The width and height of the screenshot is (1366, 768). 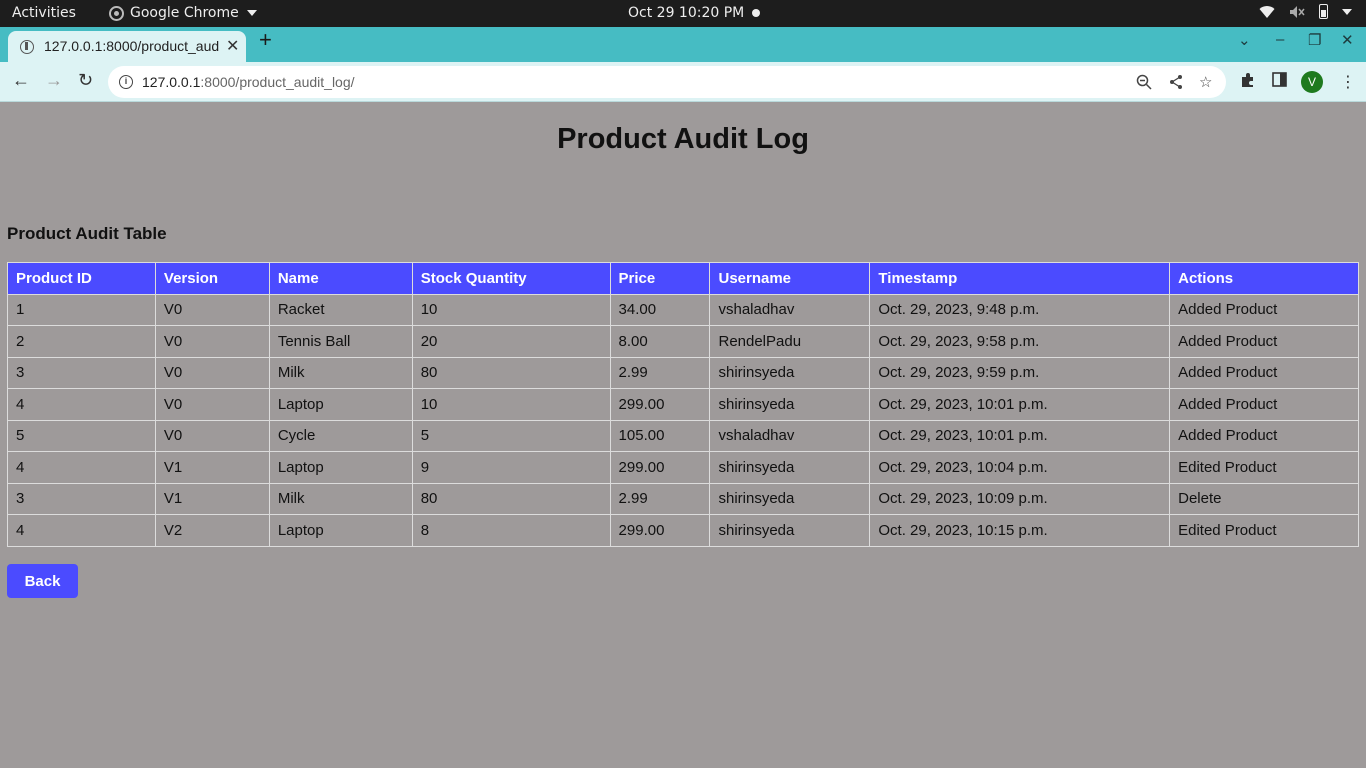 What do you see at coordinates (54, 80) in the screenshot?
I see `forward-arrow-icon: →` at bounding box center [54, 80].